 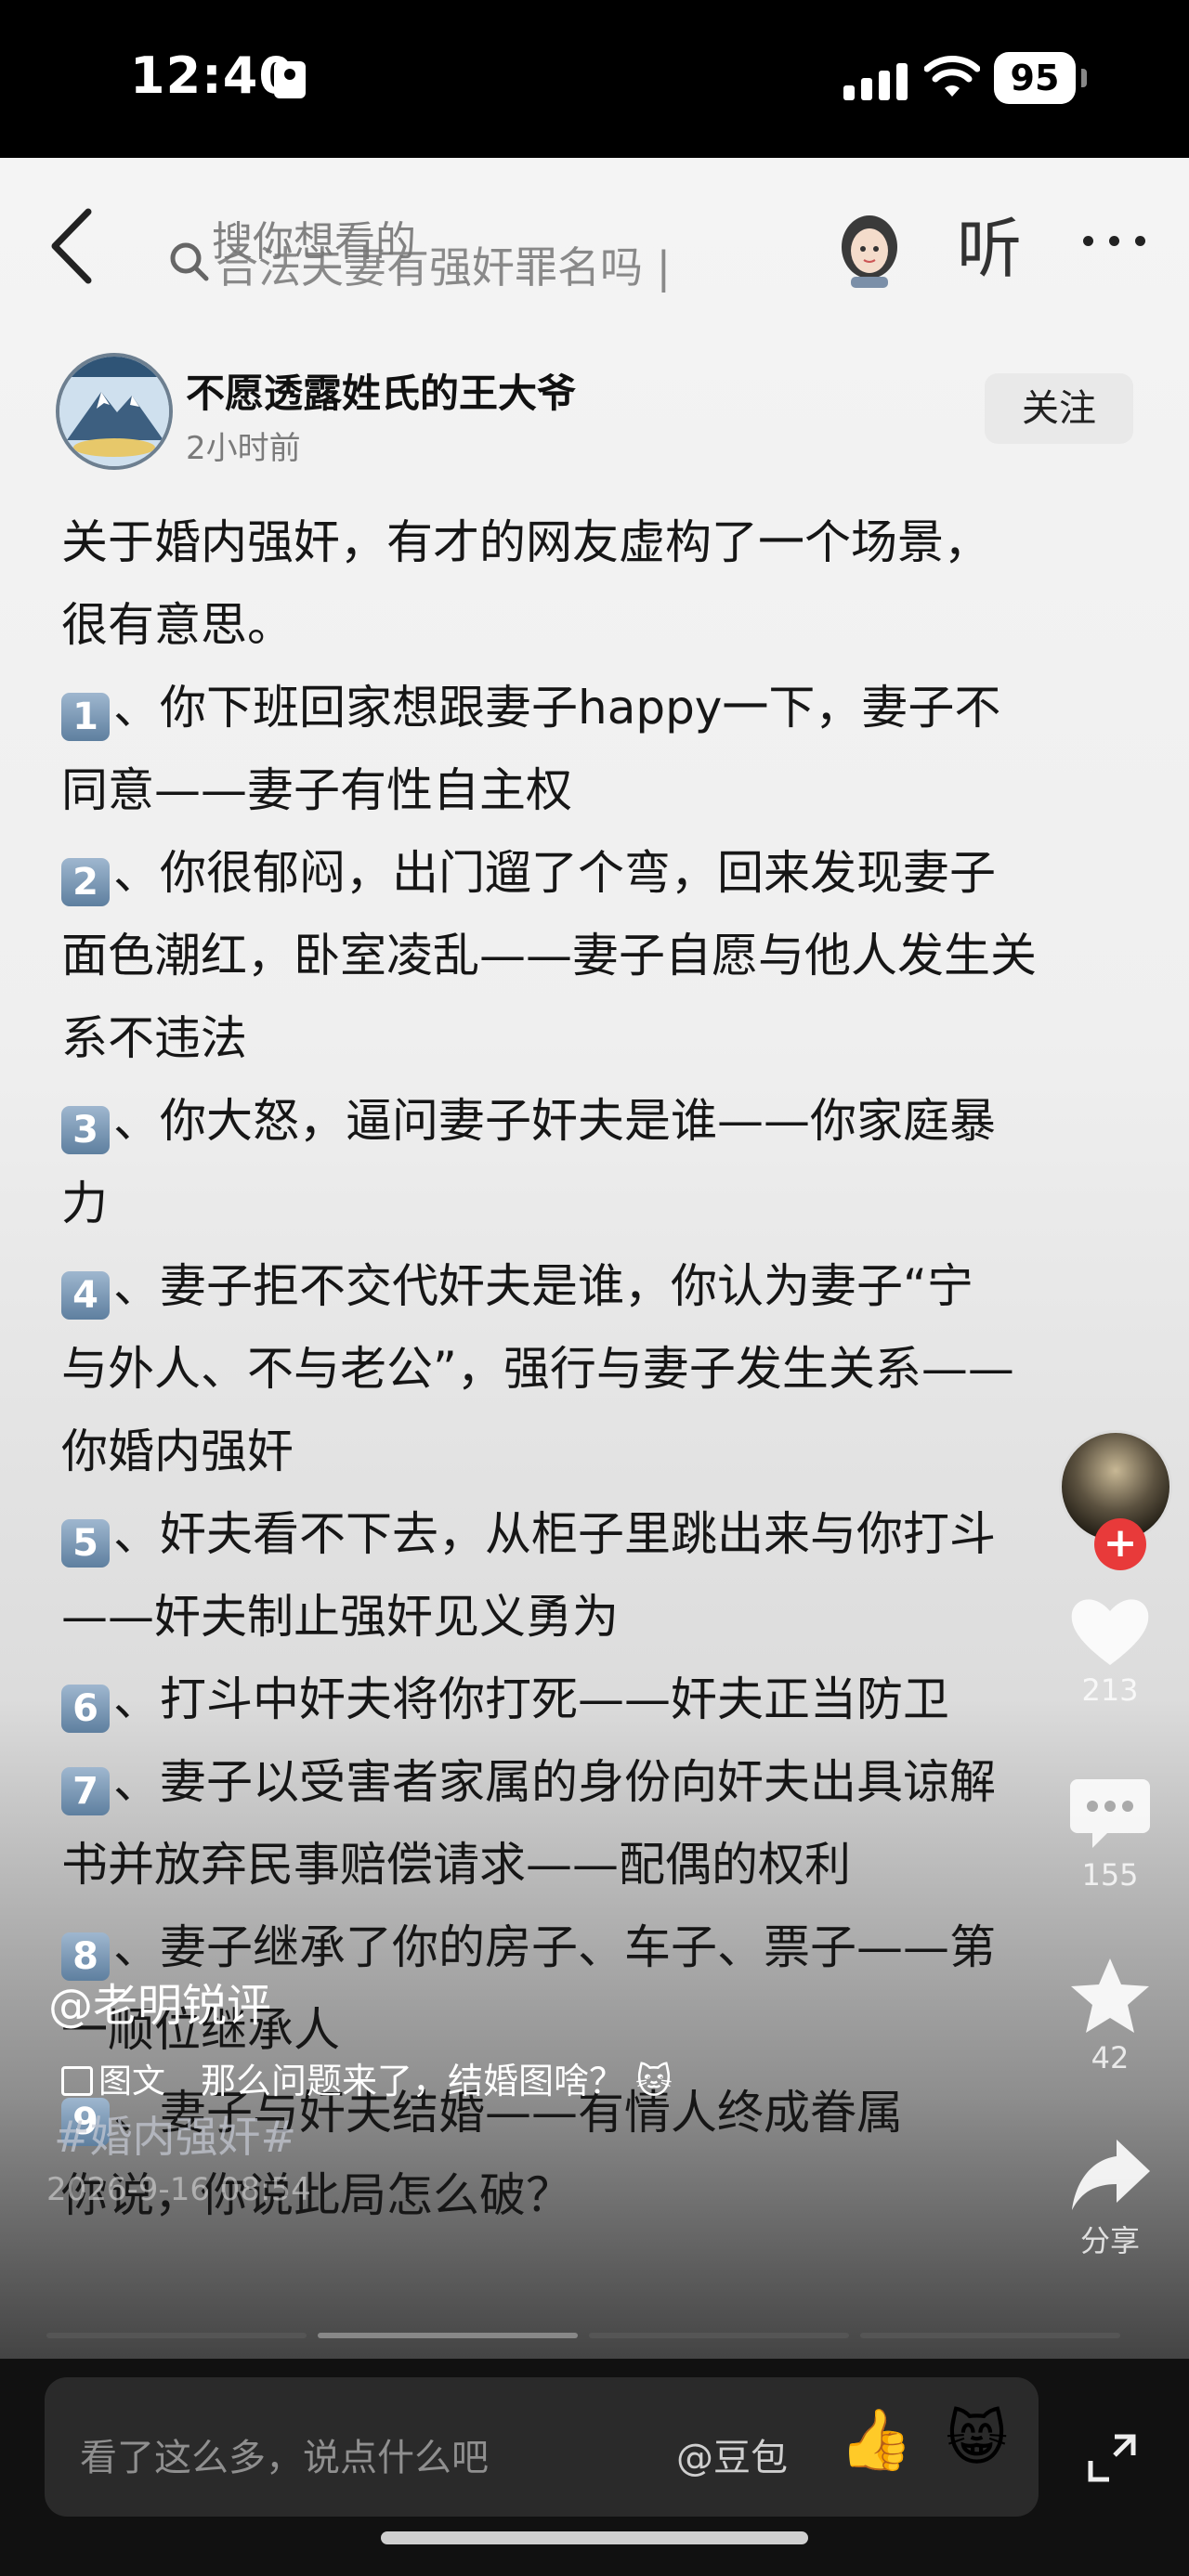 I want to click on author-name: 不愿透露姓氏的王大爷, so click(x=381, y=391).